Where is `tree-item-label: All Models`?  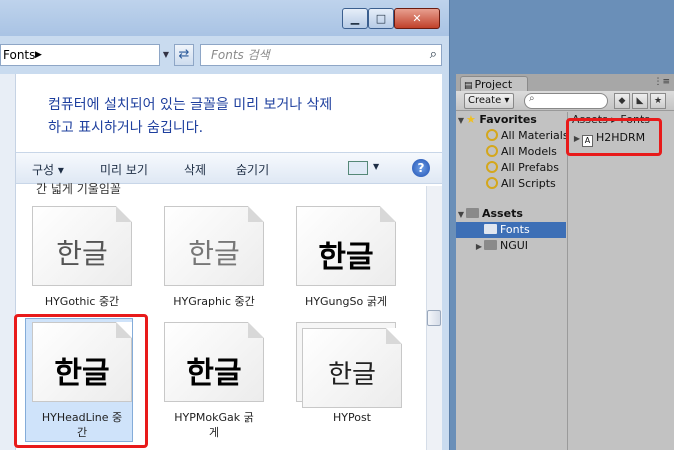
tree-item-label: All Models is located at coordinates (529, 151).